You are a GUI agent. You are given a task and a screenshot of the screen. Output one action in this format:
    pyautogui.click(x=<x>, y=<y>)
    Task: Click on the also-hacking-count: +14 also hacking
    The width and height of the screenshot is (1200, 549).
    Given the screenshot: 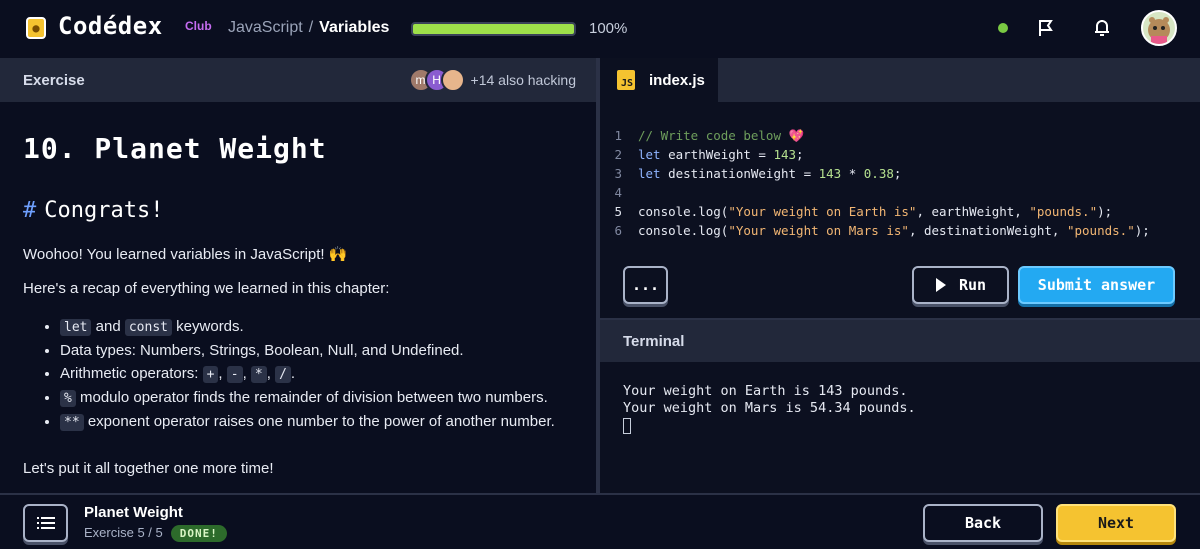 What is the action you would take?
    pyautogui.click(x=523, y=80)
    